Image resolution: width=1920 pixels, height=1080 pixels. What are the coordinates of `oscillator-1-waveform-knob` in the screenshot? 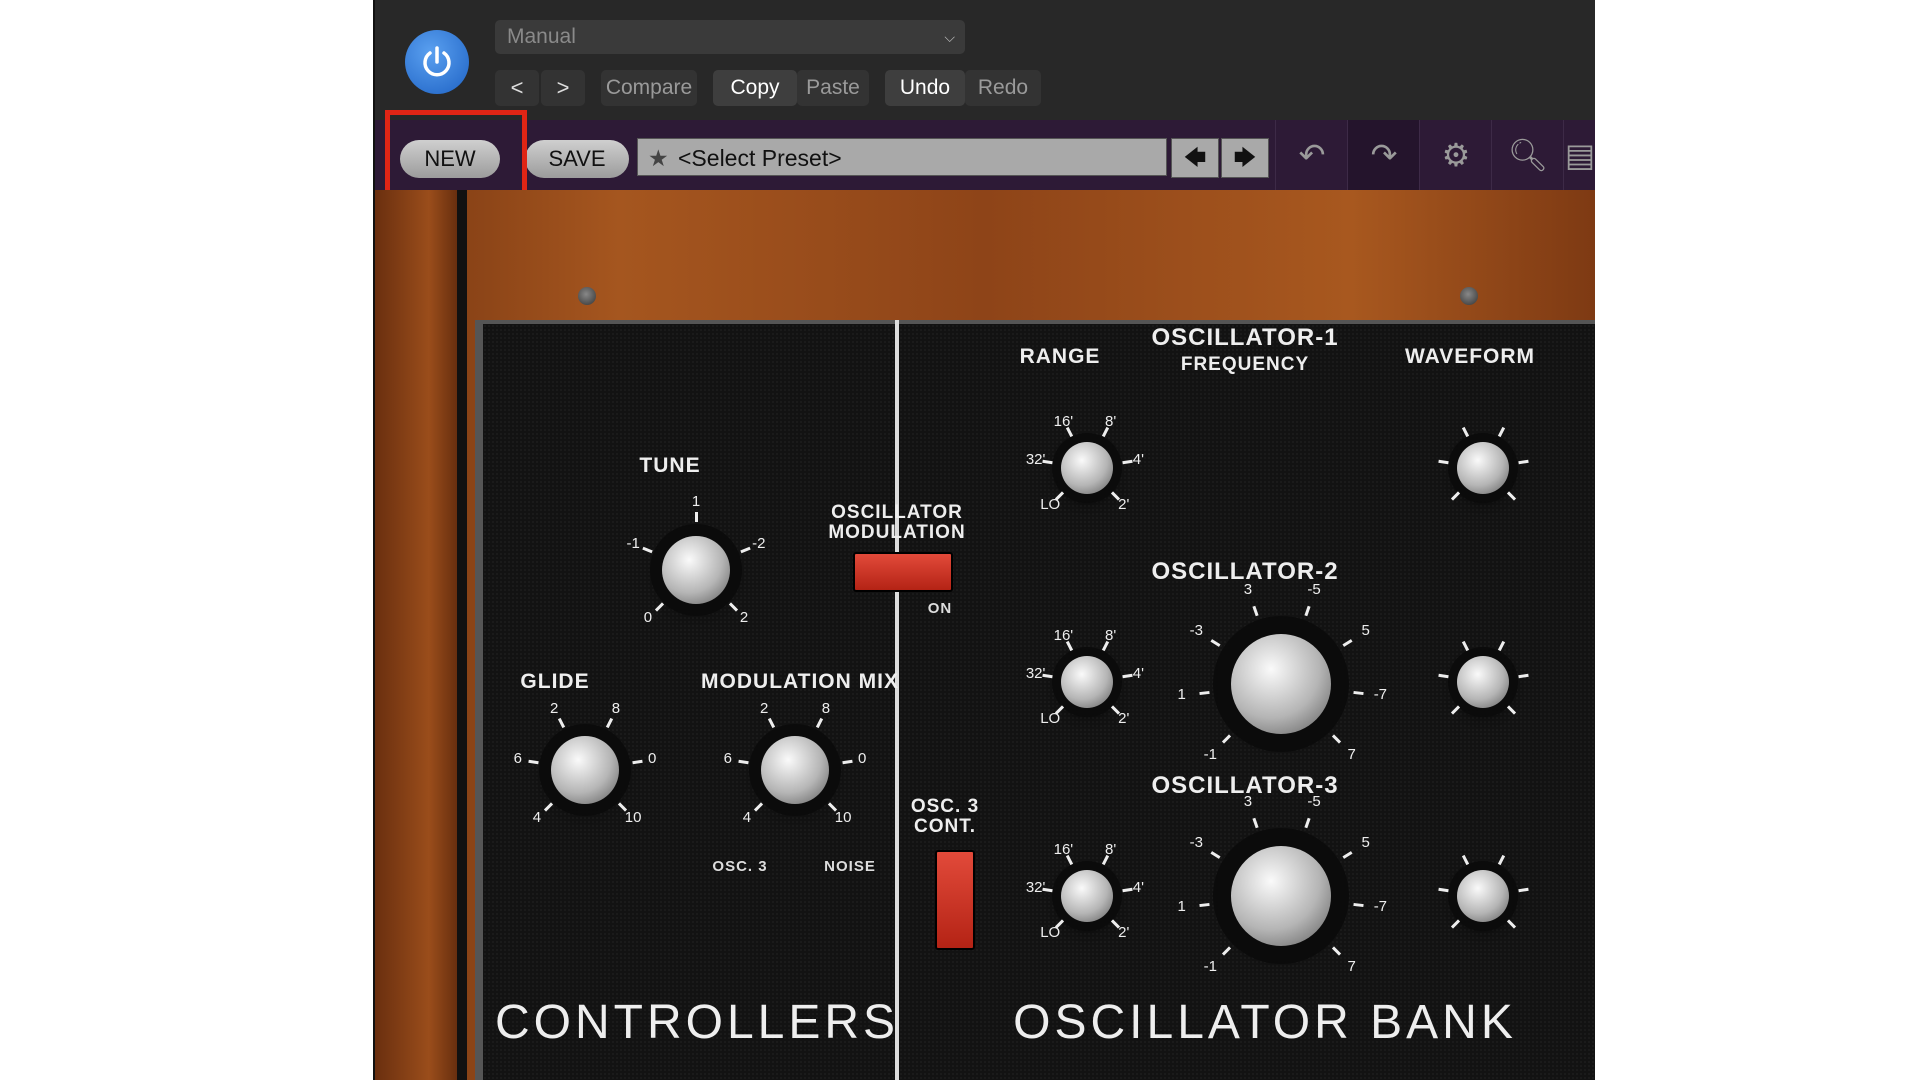 It's located at (1483, 468).